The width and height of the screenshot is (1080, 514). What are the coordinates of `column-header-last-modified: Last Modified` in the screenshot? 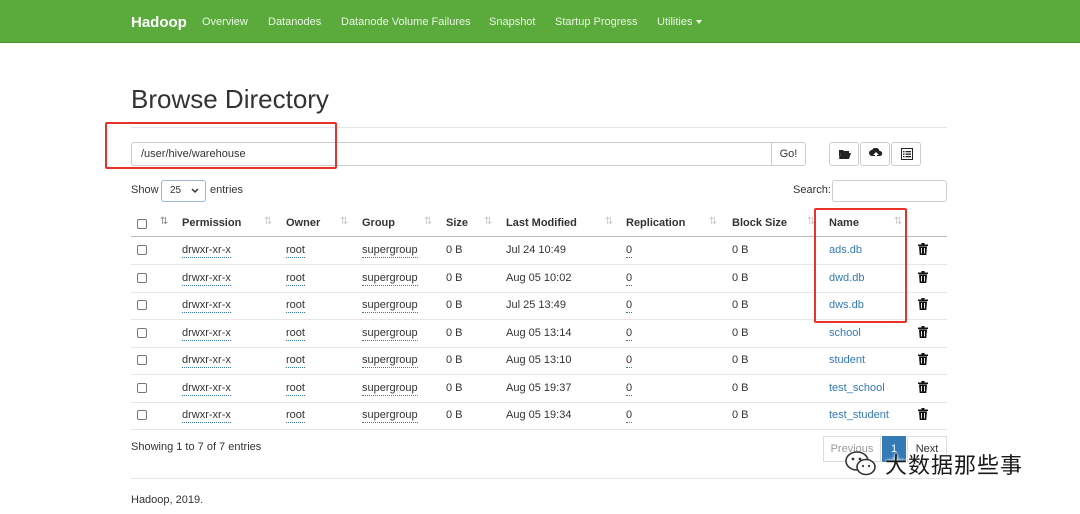 It's located at (541, 223).